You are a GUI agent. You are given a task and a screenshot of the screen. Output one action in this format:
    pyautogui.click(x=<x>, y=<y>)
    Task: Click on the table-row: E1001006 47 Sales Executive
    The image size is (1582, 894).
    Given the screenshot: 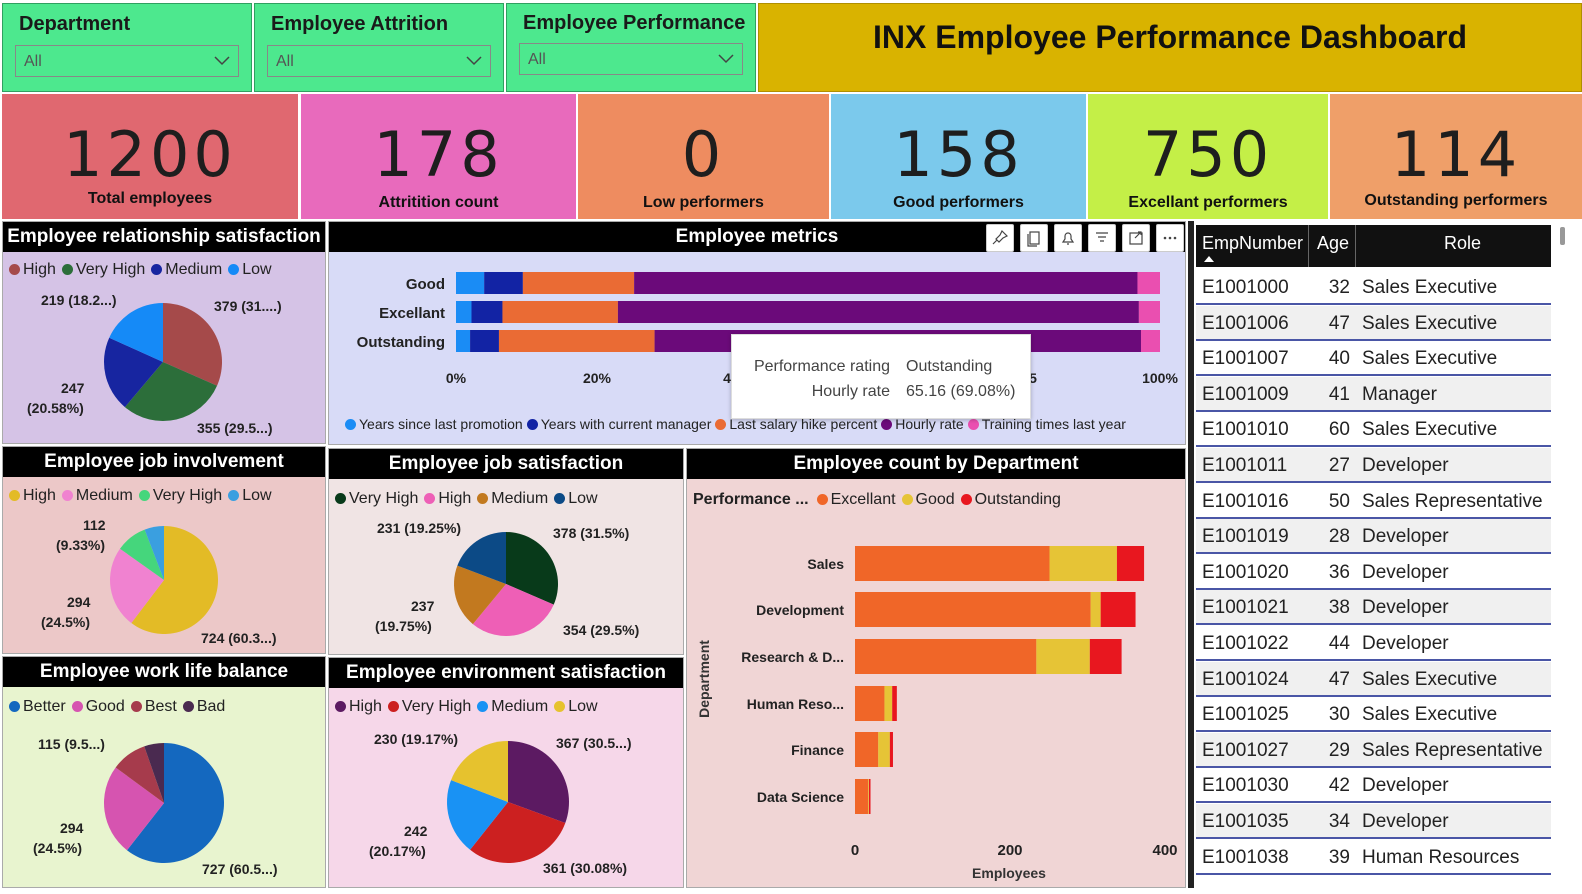 What is the action you would take?
    pyautogui.click(x=1373, y=323)
    